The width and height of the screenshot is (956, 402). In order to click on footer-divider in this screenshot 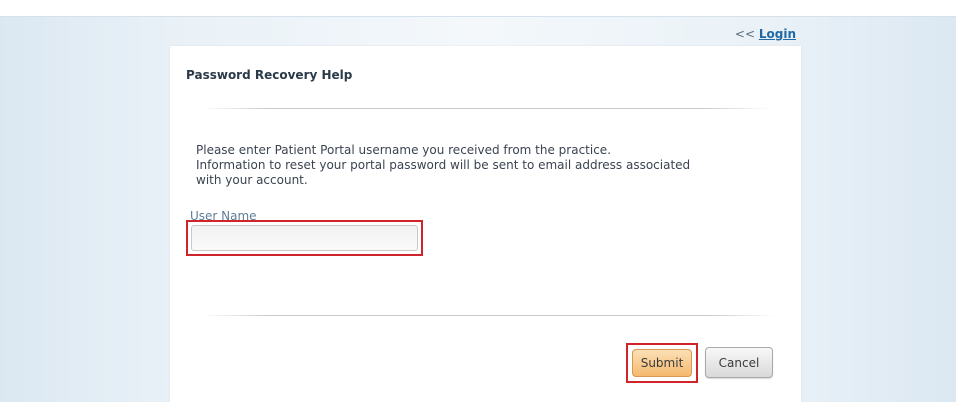, I will do `click(489, 315)`.